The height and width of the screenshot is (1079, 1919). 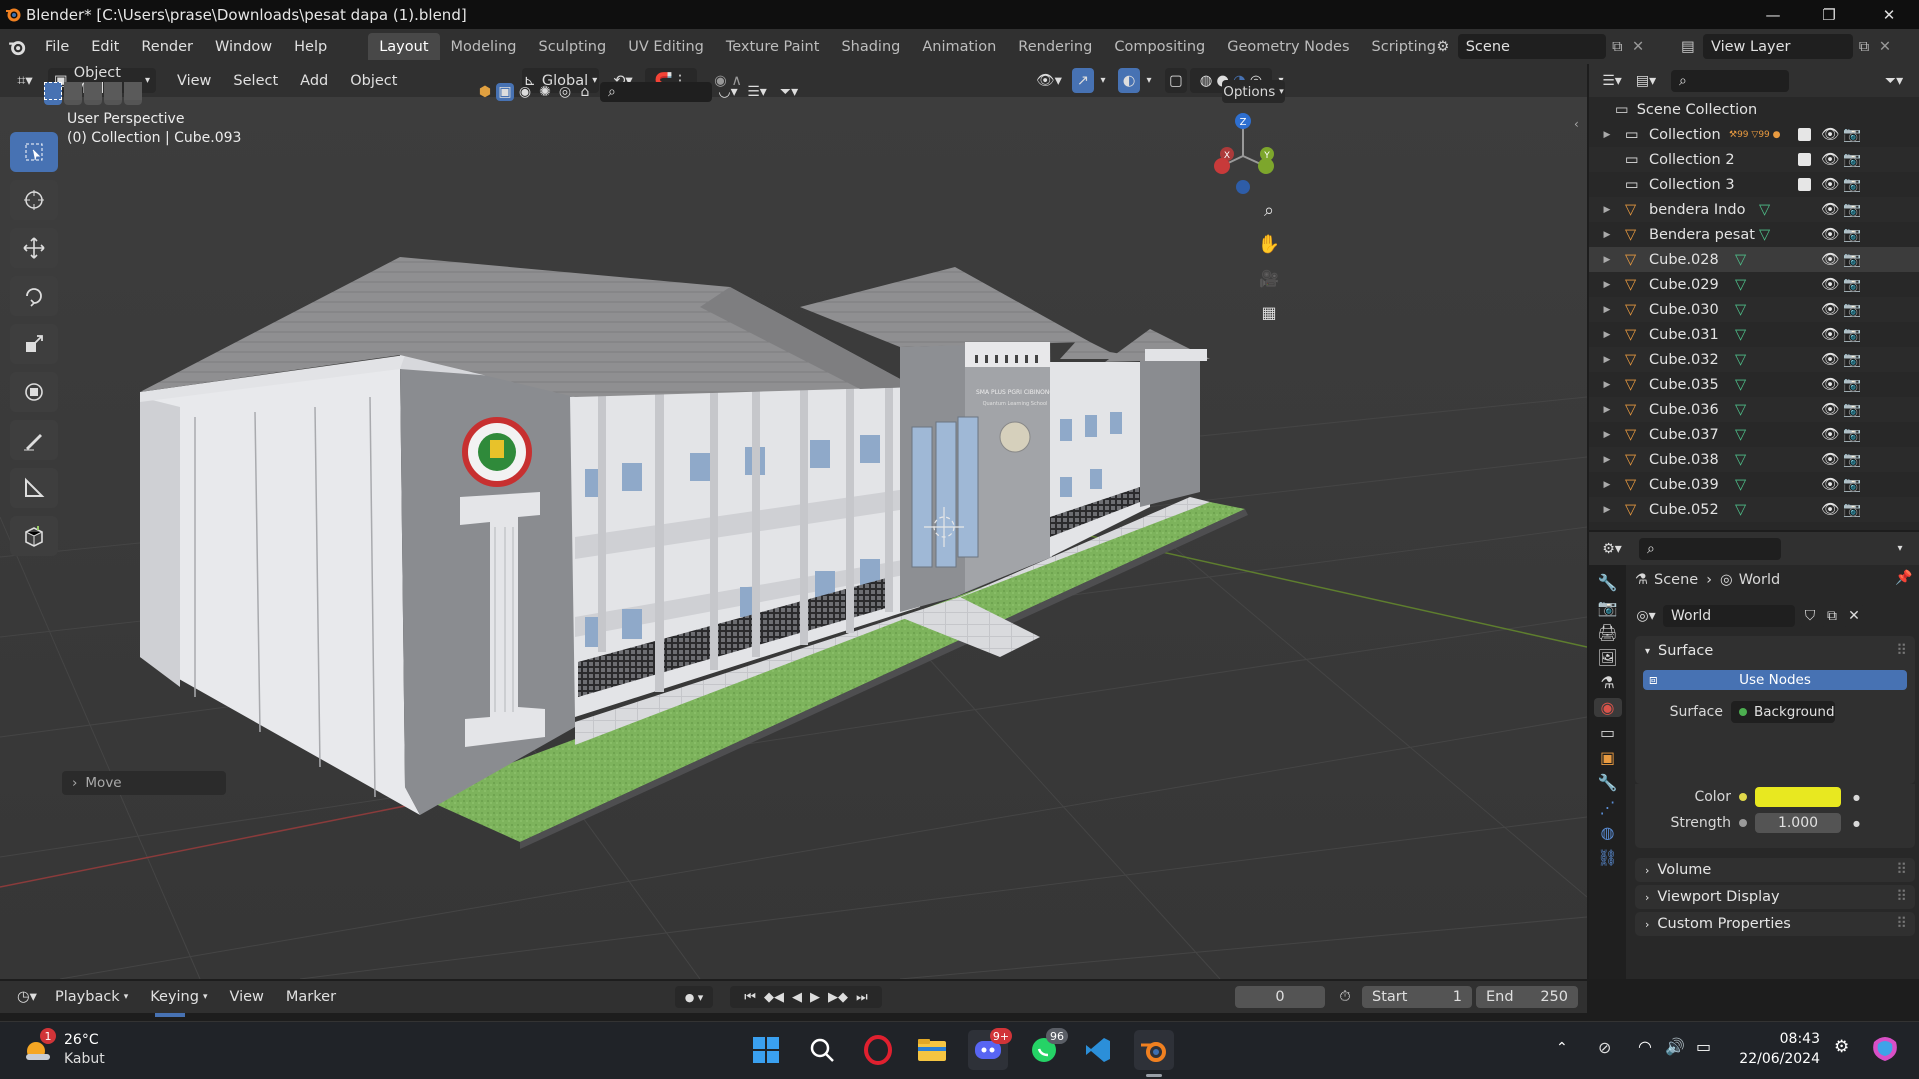 I want to click on menu-edit: Edit, so click(x=105, y=47).